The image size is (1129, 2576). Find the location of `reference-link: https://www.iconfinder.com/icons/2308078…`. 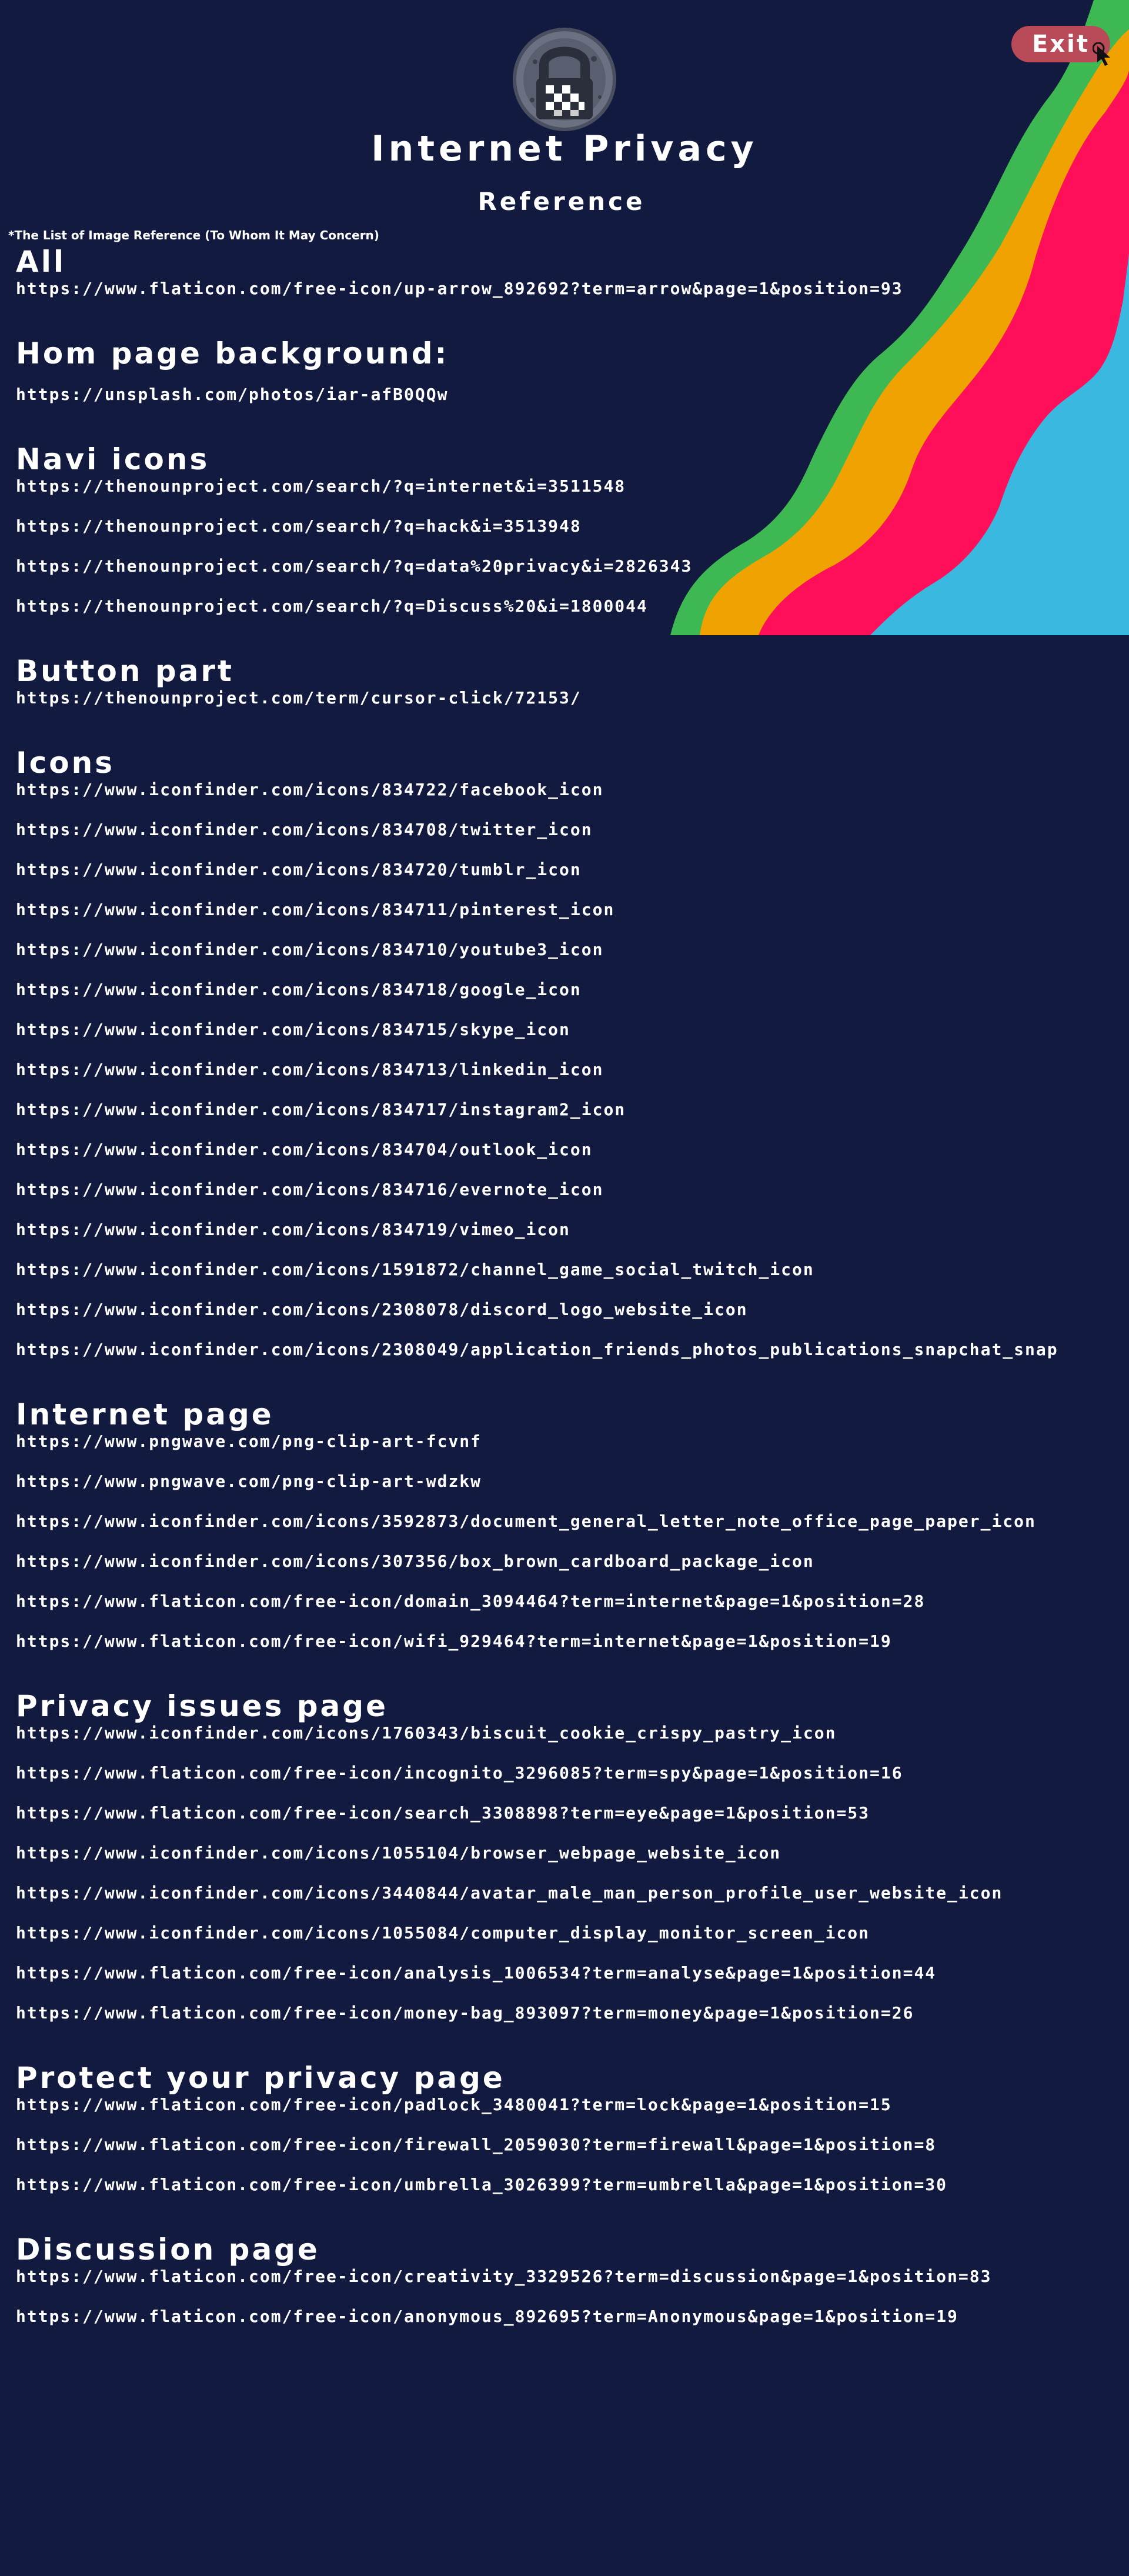

reference-link: https://www.iconfinder.com/icons/2308078… is located at coordinates (572, 1310).